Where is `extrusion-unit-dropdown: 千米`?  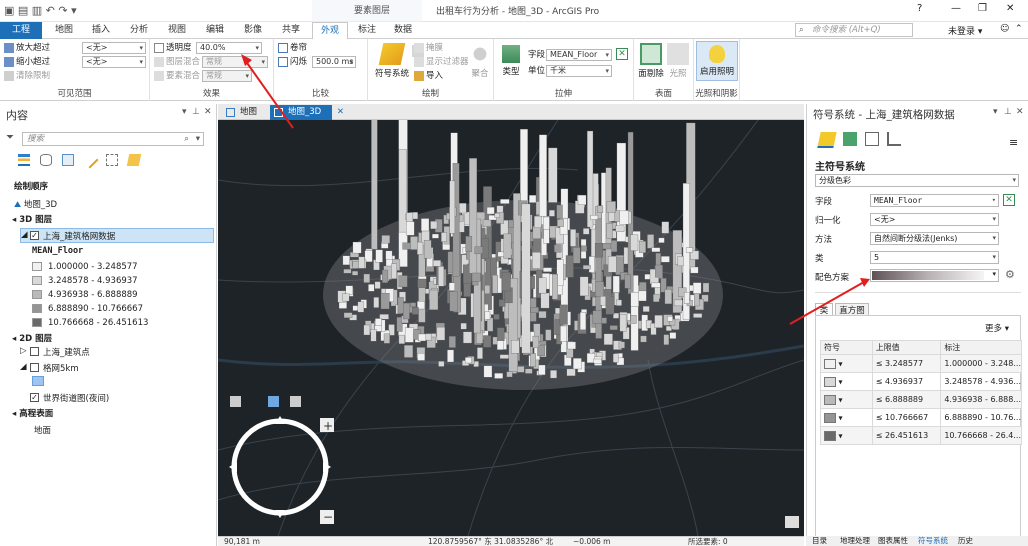
extrusion-unit-dropdown: 千米 is located at coordinates (579, 71).